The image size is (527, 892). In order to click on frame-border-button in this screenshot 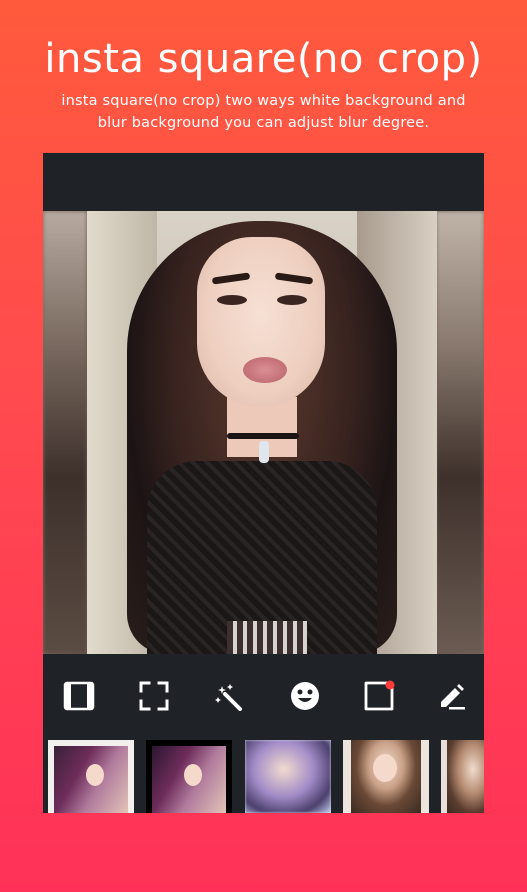, I will do `click(79, 696)`.